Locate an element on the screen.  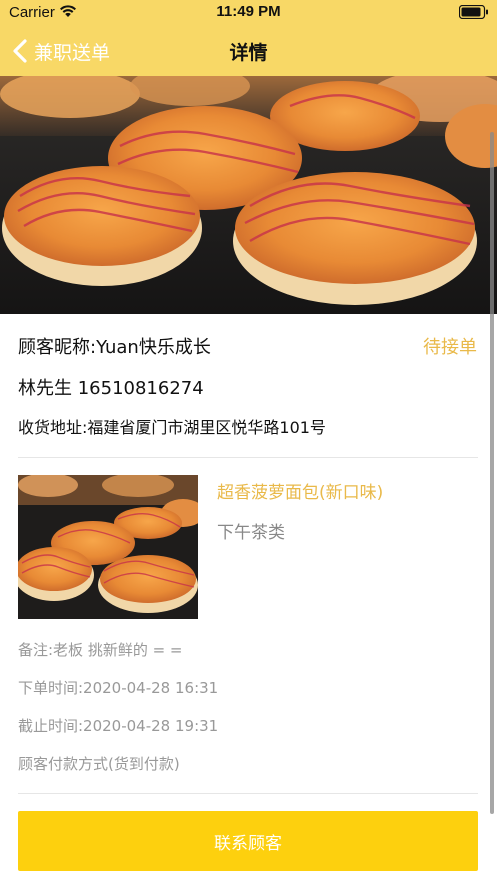
customer-nickname: 顾客昵称:Yuan快乐成长 is located at coordinates (114, 347).